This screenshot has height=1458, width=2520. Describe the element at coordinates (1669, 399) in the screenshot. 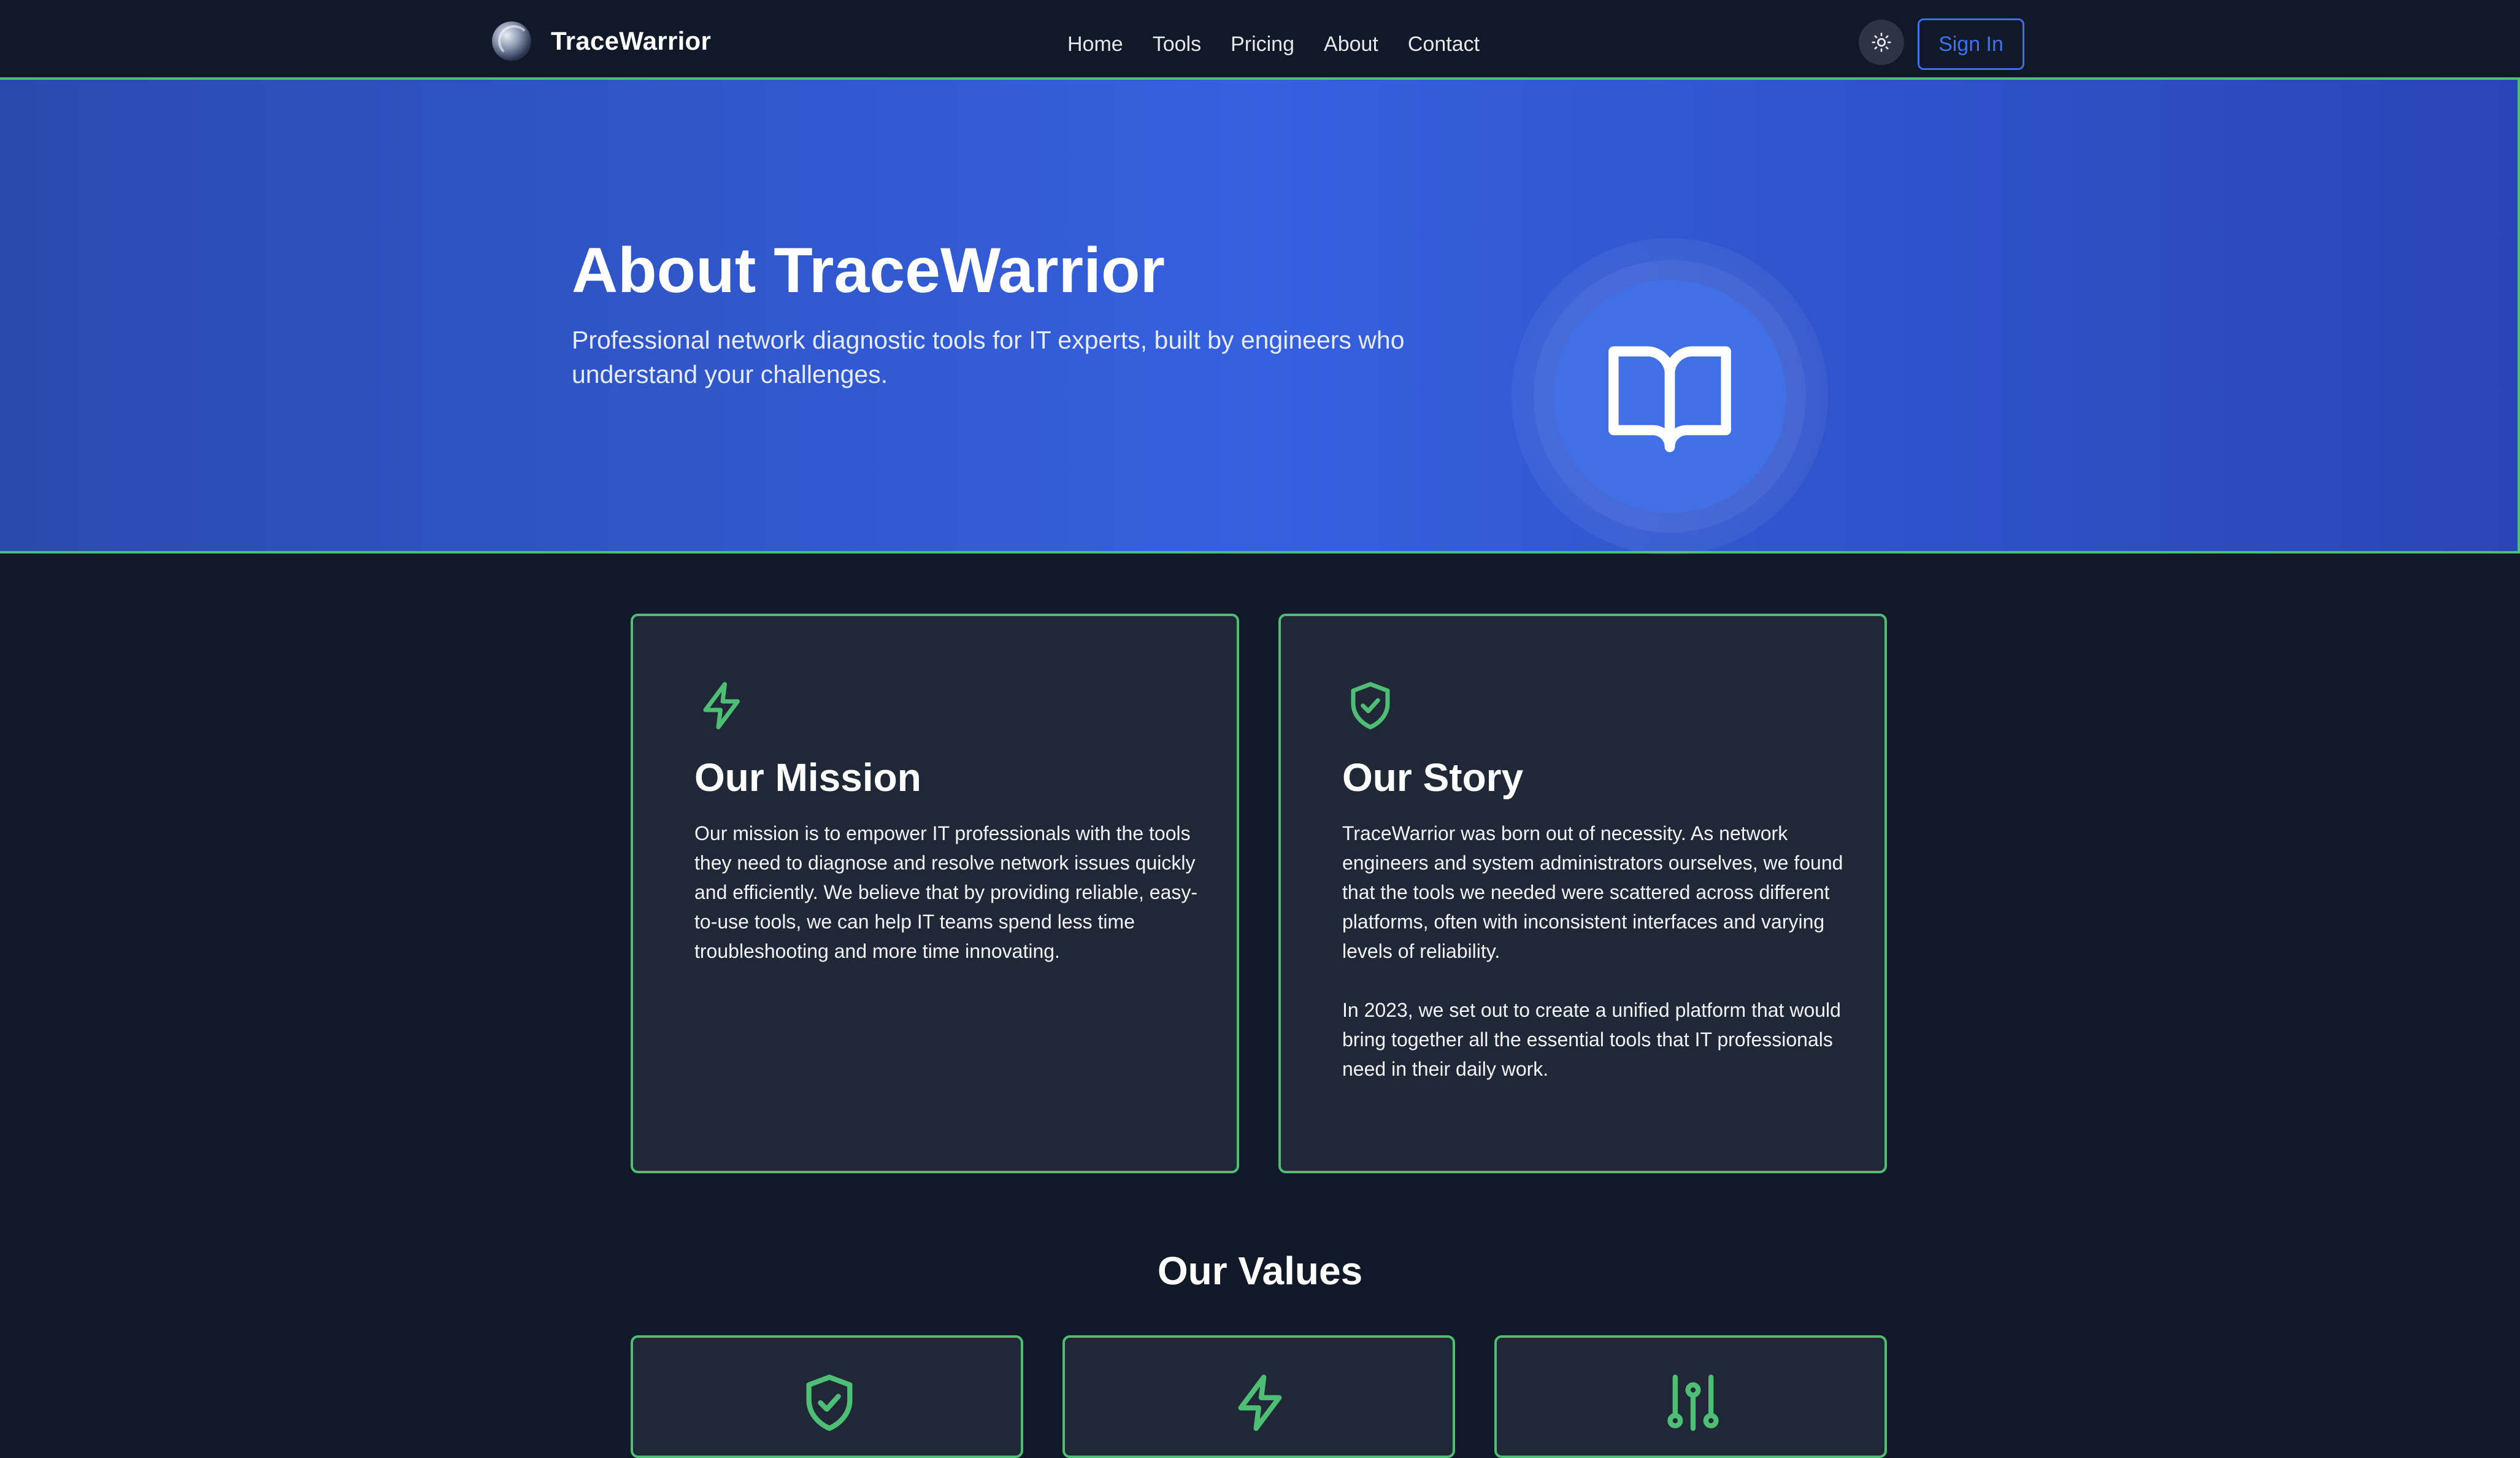

I see `book-open-icon` at that location.